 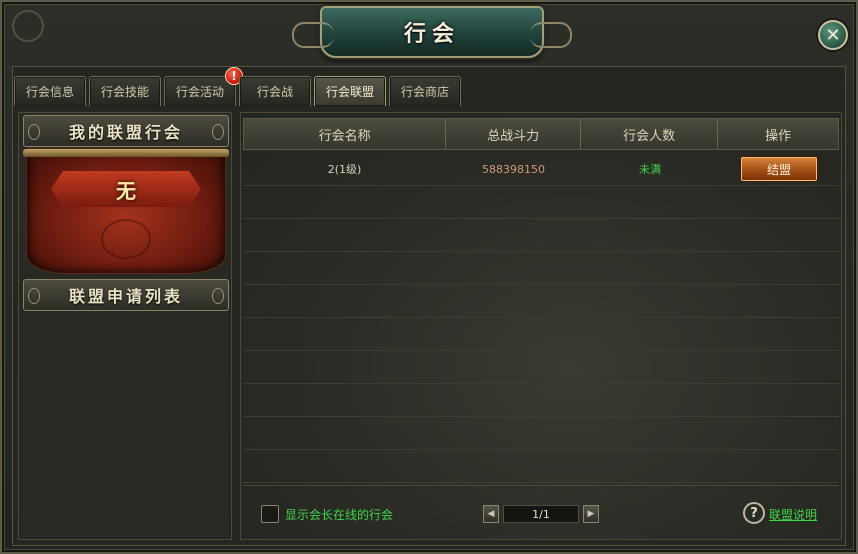 I want to click on tab-guild-alliance: 行会联盟, so click(x=350, y=91).